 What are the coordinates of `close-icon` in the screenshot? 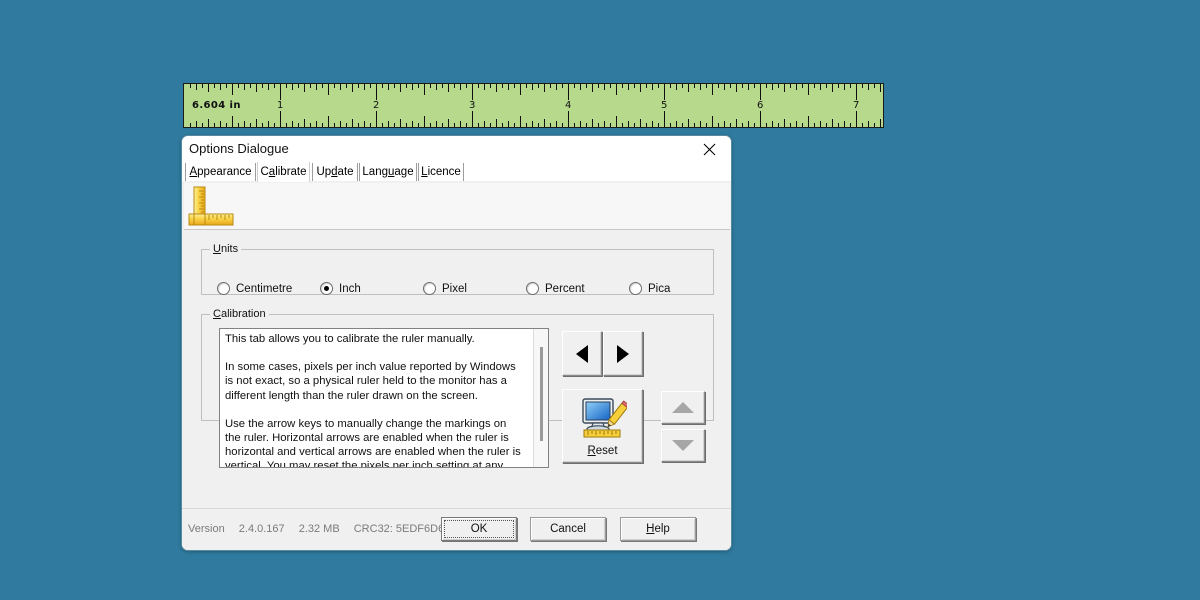 It's located at (709, 149).